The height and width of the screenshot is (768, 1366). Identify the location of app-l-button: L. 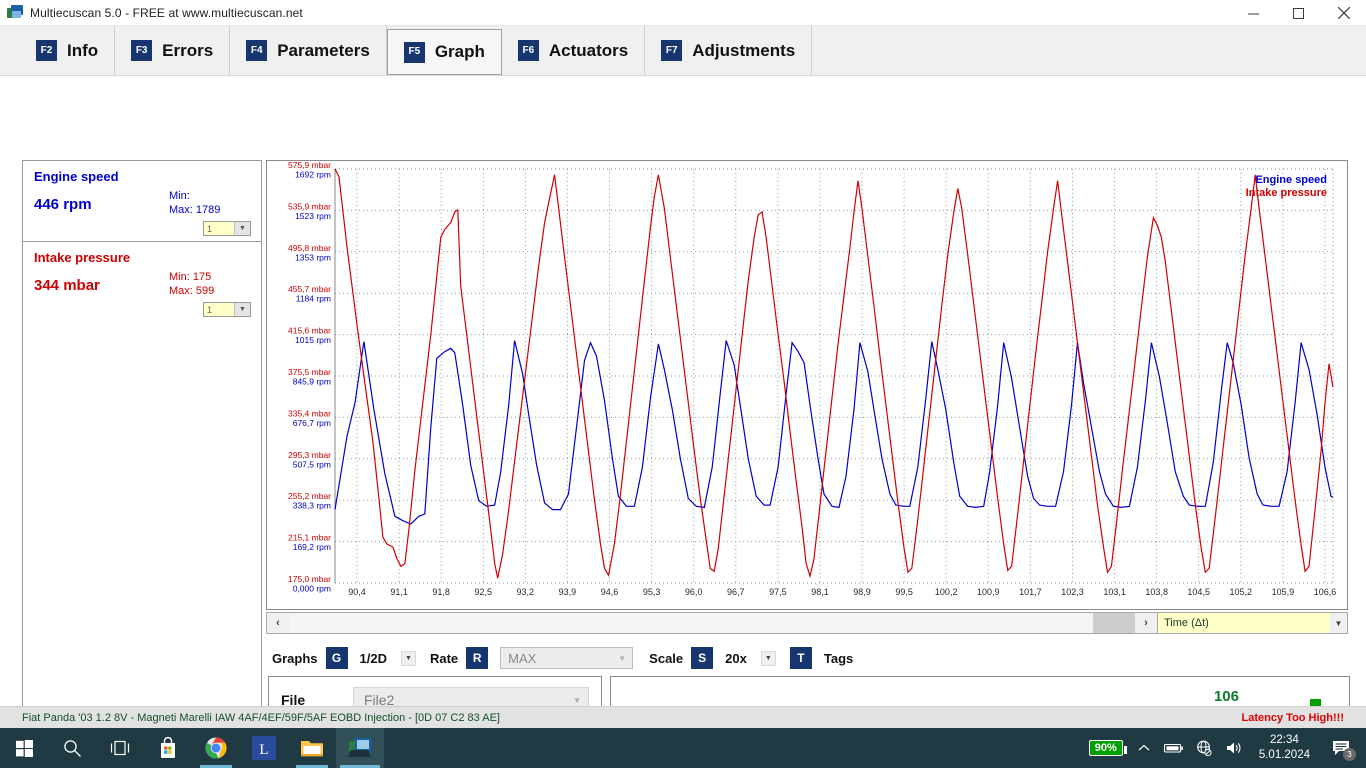
(264, 748).